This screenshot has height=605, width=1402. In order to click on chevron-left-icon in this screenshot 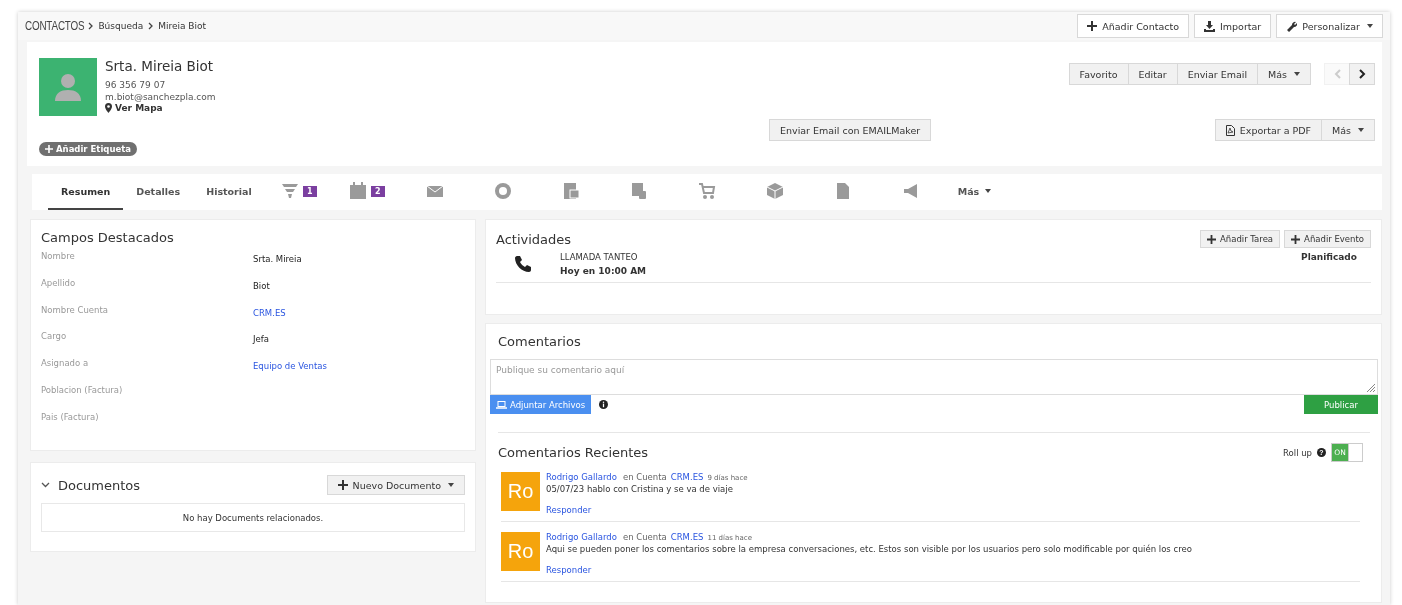, I will do `click(1337, 74)`.